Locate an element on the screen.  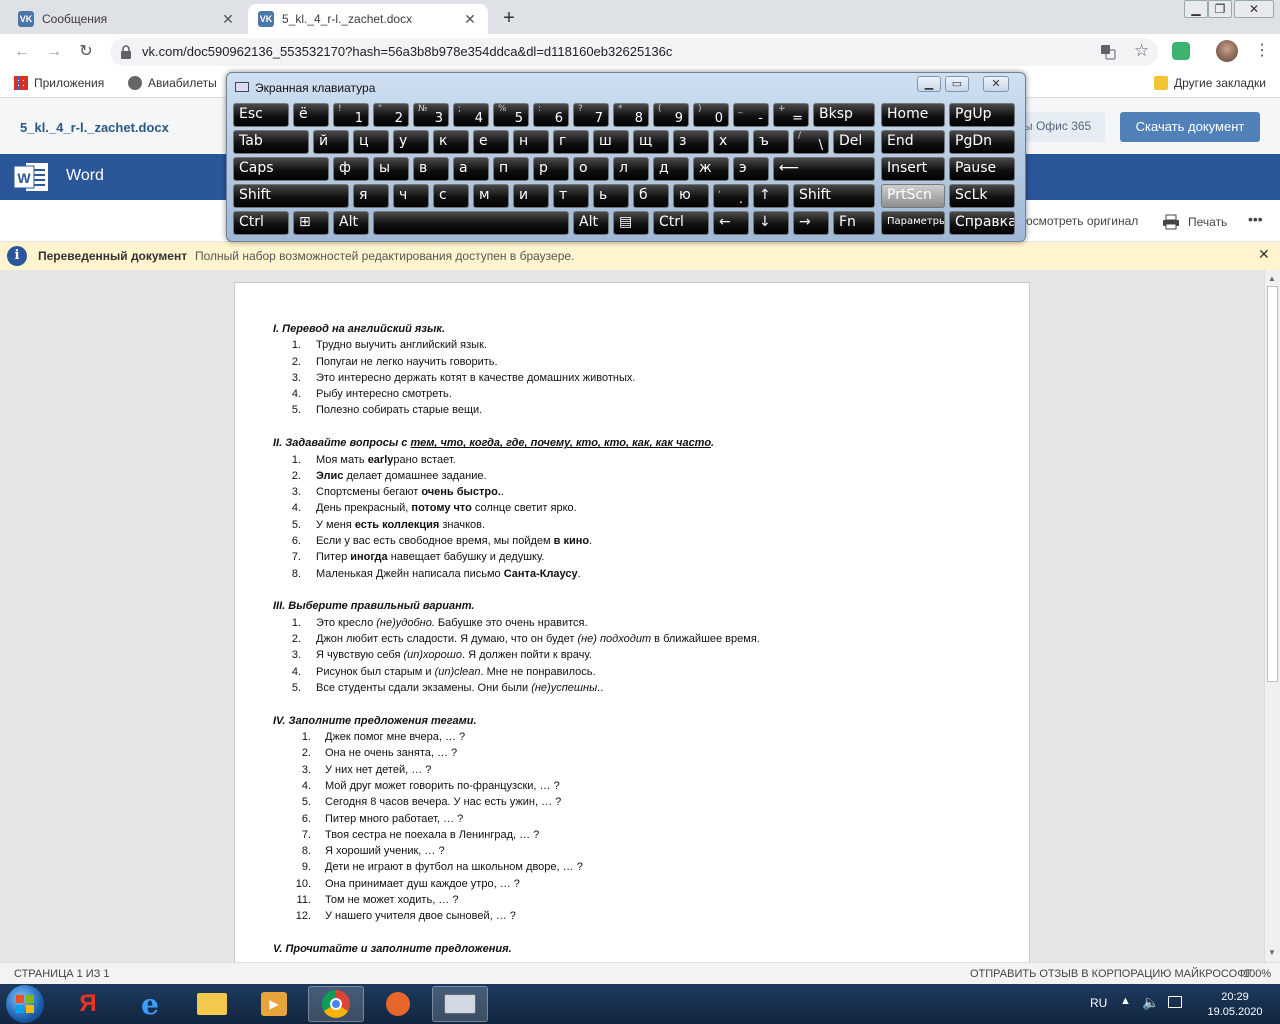
key-л: л is located at coordinates (631, 169).